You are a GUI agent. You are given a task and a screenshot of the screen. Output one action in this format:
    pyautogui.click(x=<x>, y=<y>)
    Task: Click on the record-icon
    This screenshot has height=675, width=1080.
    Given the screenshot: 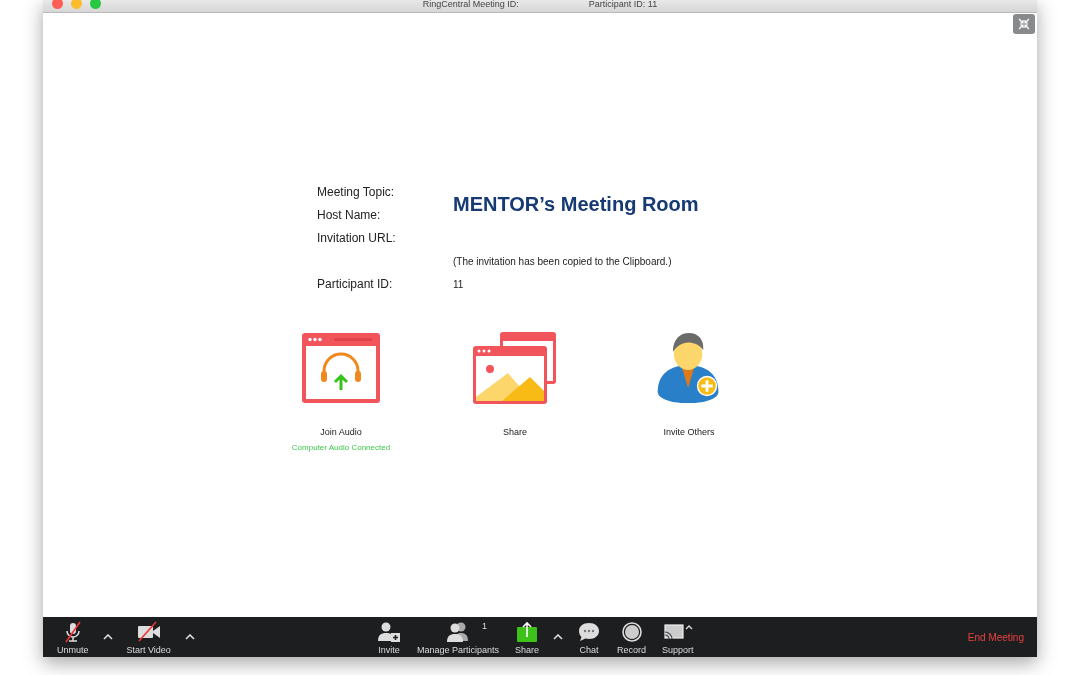 What is the action you would take?
    pyautogui.click(x=631, y=632)
    